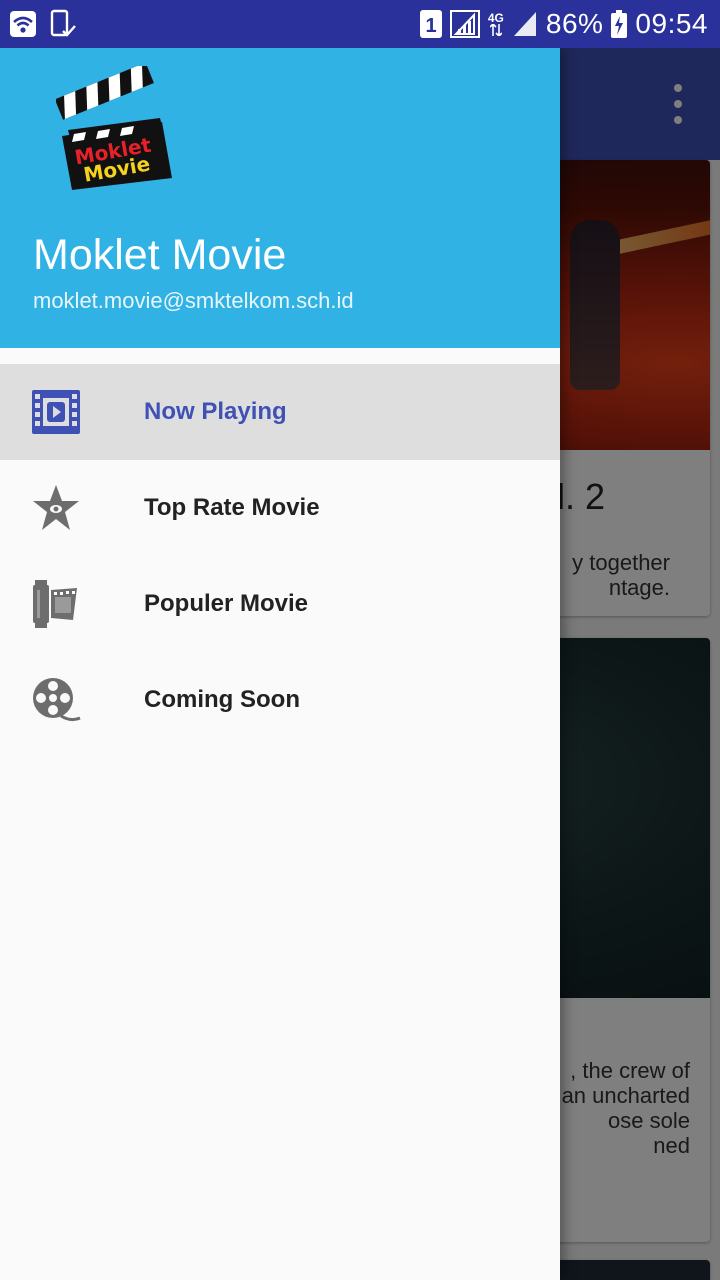 Image resolution: width=720 pixels, height=1280 pixels. Describe the element at coordinates (226, 603) in the screenshot. I see `menu-item-label: Populer Movie` at that location.